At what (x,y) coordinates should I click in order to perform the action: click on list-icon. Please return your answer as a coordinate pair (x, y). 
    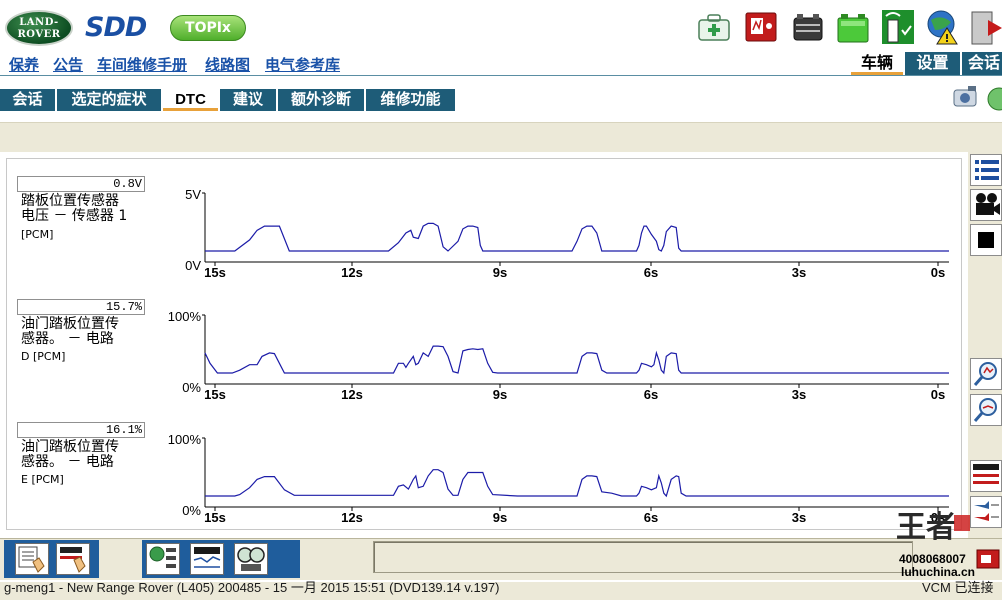
    Looking at the image, I should click on (987, 170).